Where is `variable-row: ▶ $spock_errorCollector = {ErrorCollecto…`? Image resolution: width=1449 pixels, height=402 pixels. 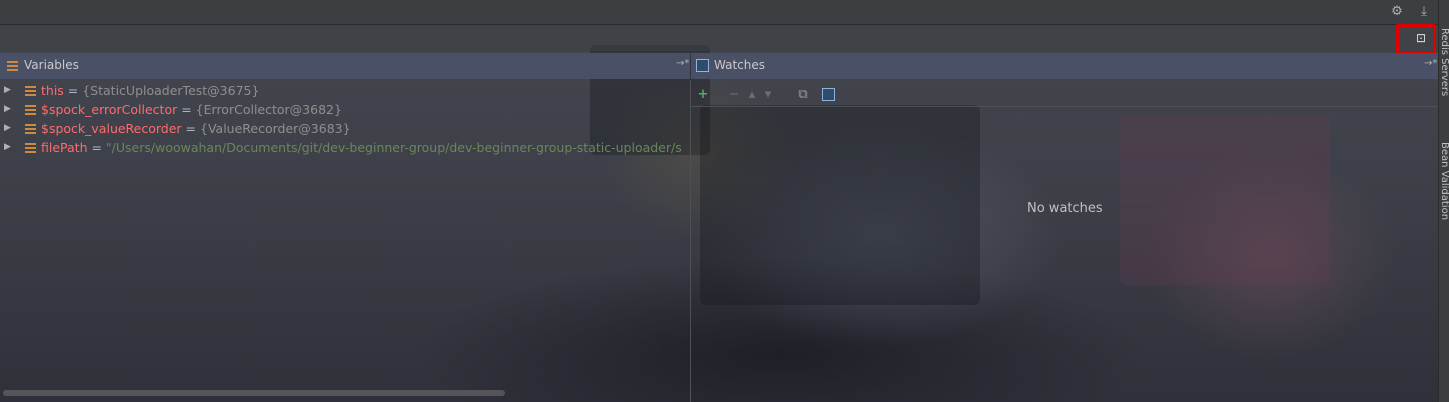 variable-row: ▶ $spock_errorCollector = {ErrorCollecto… is located at coordinates (345, 109).